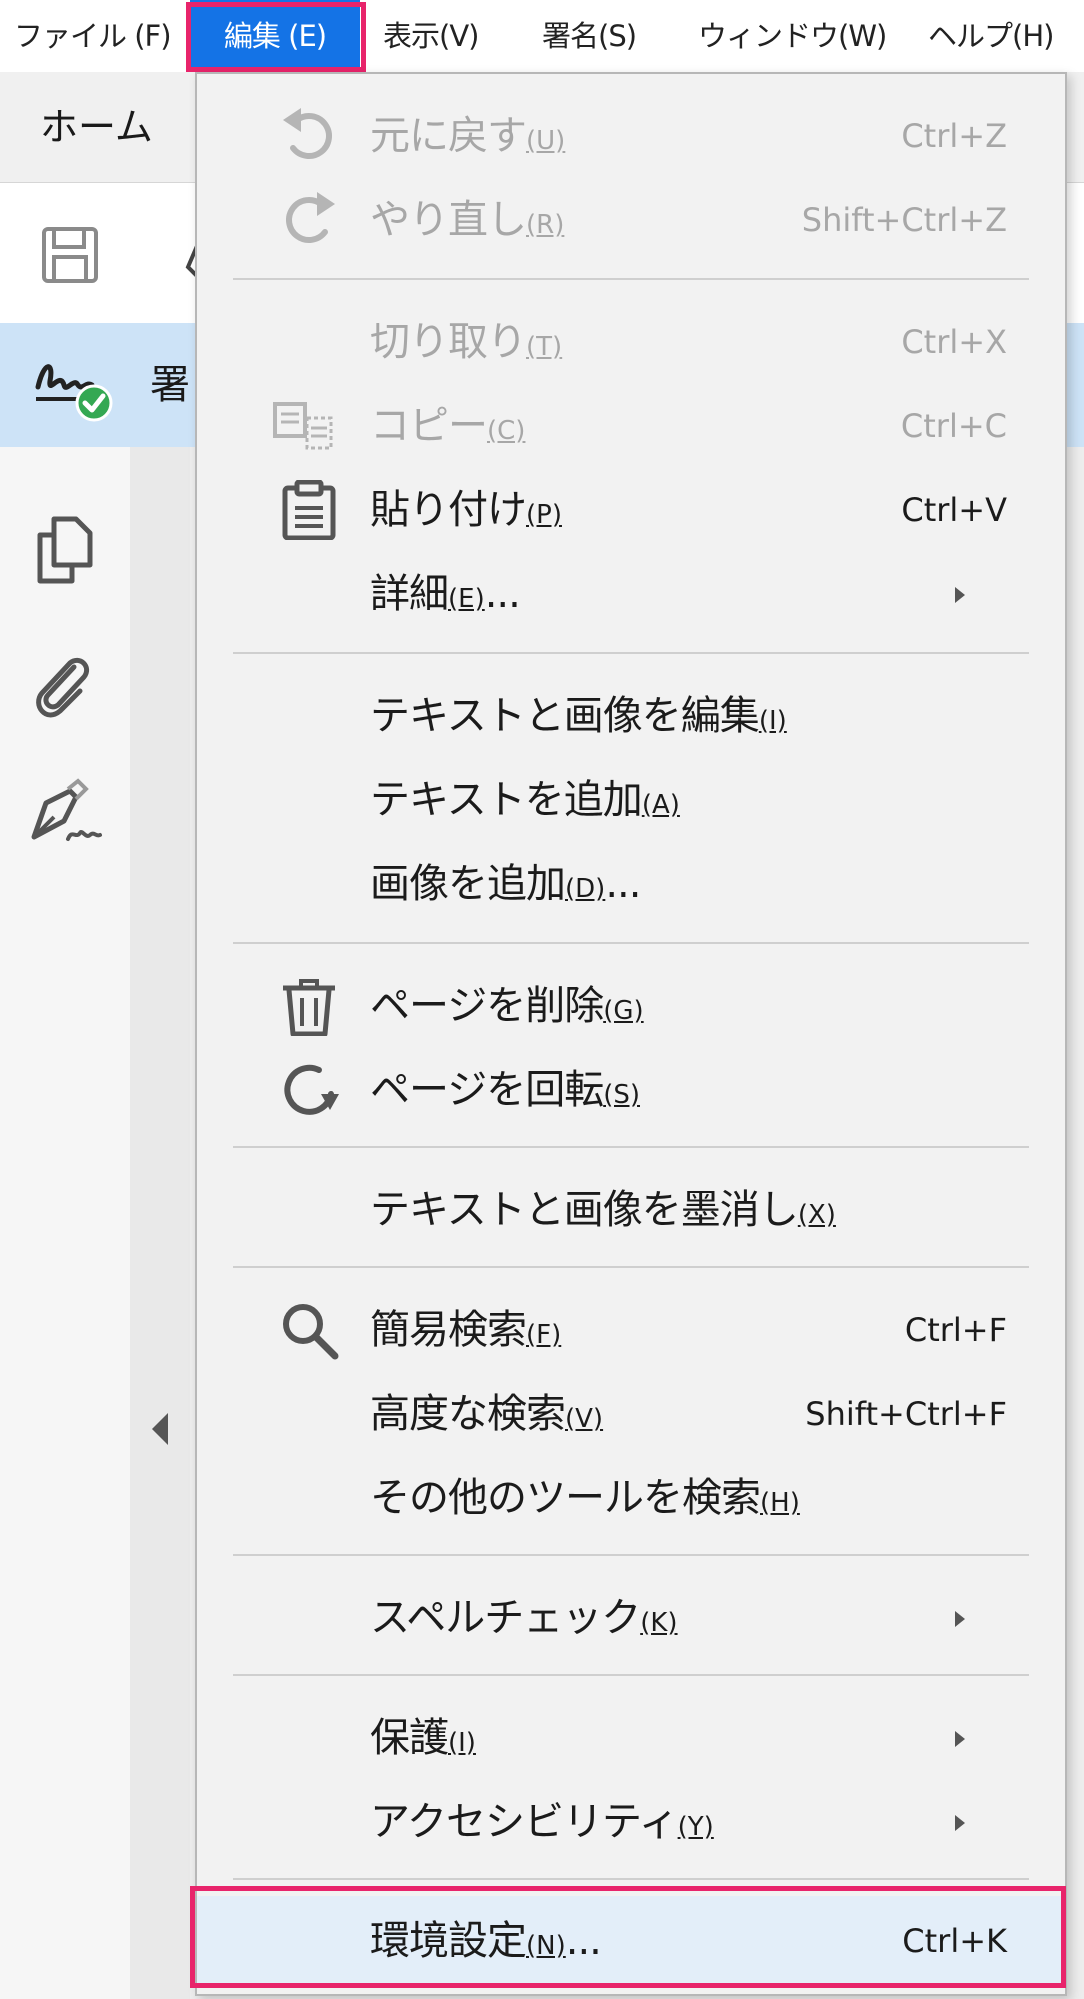  I want to click on menu-item-shortcut: Shift+Ctrl+Z, so click(904, 220).